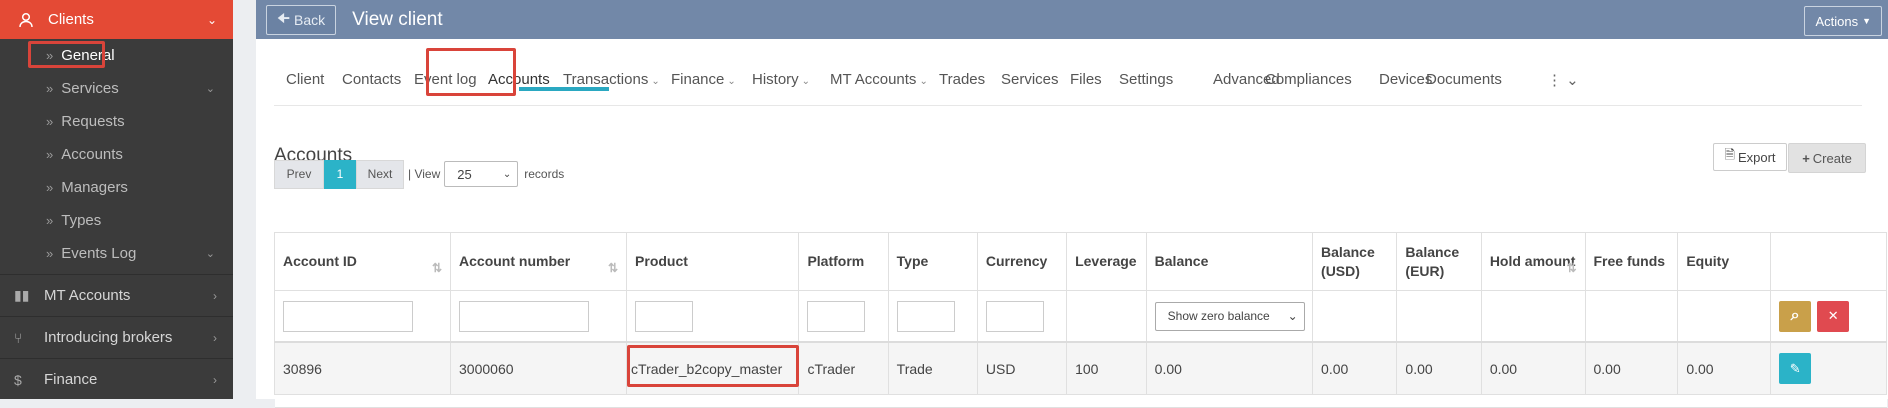  I want to click on sidebar-item-label: Types, so click(81, 220).